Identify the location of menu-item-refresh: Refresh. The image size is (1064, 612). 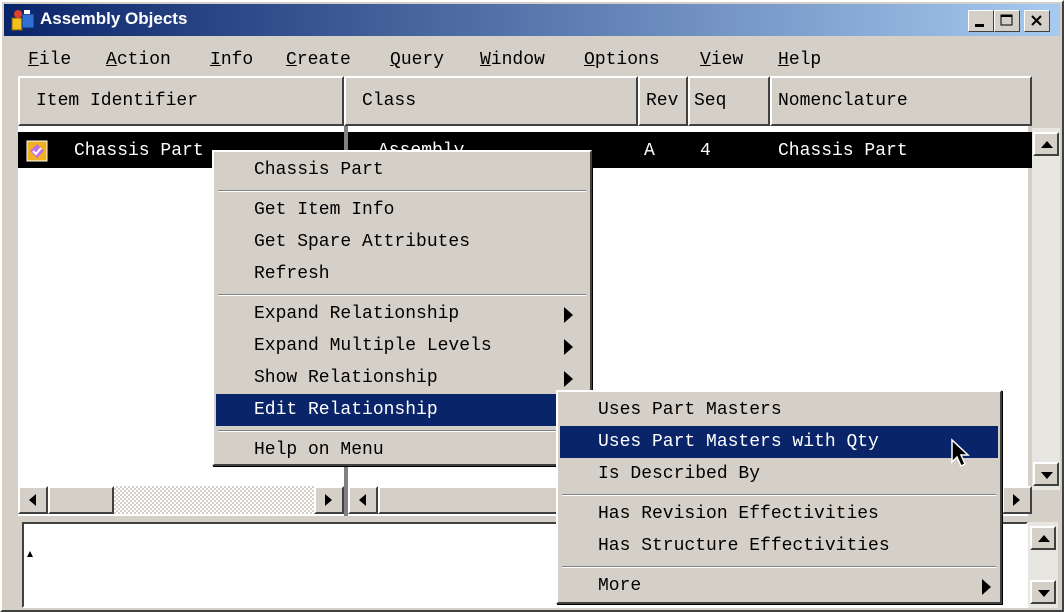
(402, 274).